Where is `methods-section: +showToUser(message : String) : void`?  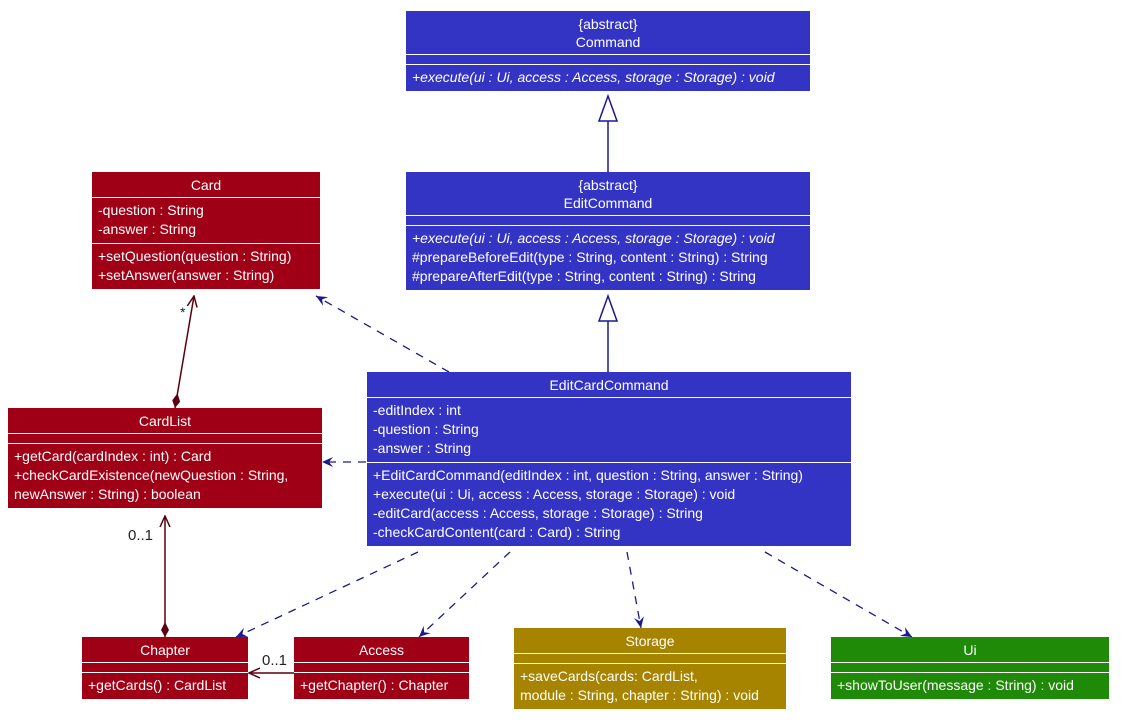 methods-section: +showToUser(message : String) : void is located at coordinates (970, 685).